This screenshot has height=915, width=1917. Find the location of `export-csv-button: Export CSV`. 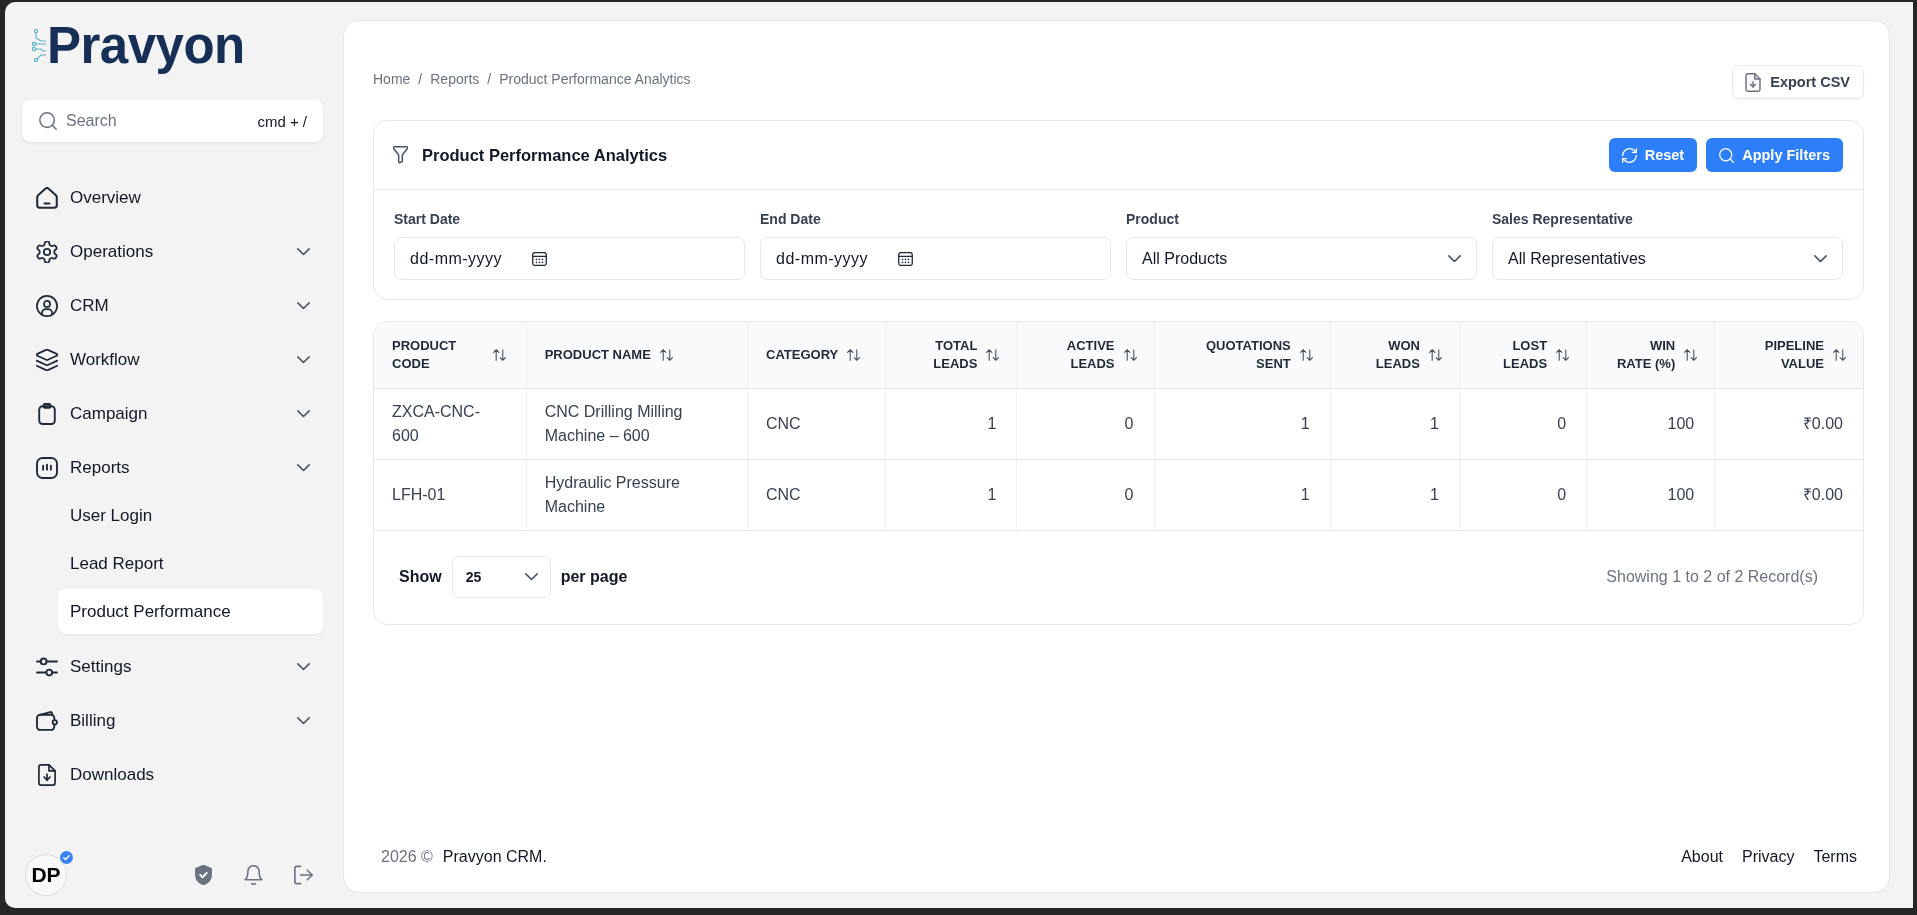

export-csv-button: Export CSV is located at coordinates (1798, 82).